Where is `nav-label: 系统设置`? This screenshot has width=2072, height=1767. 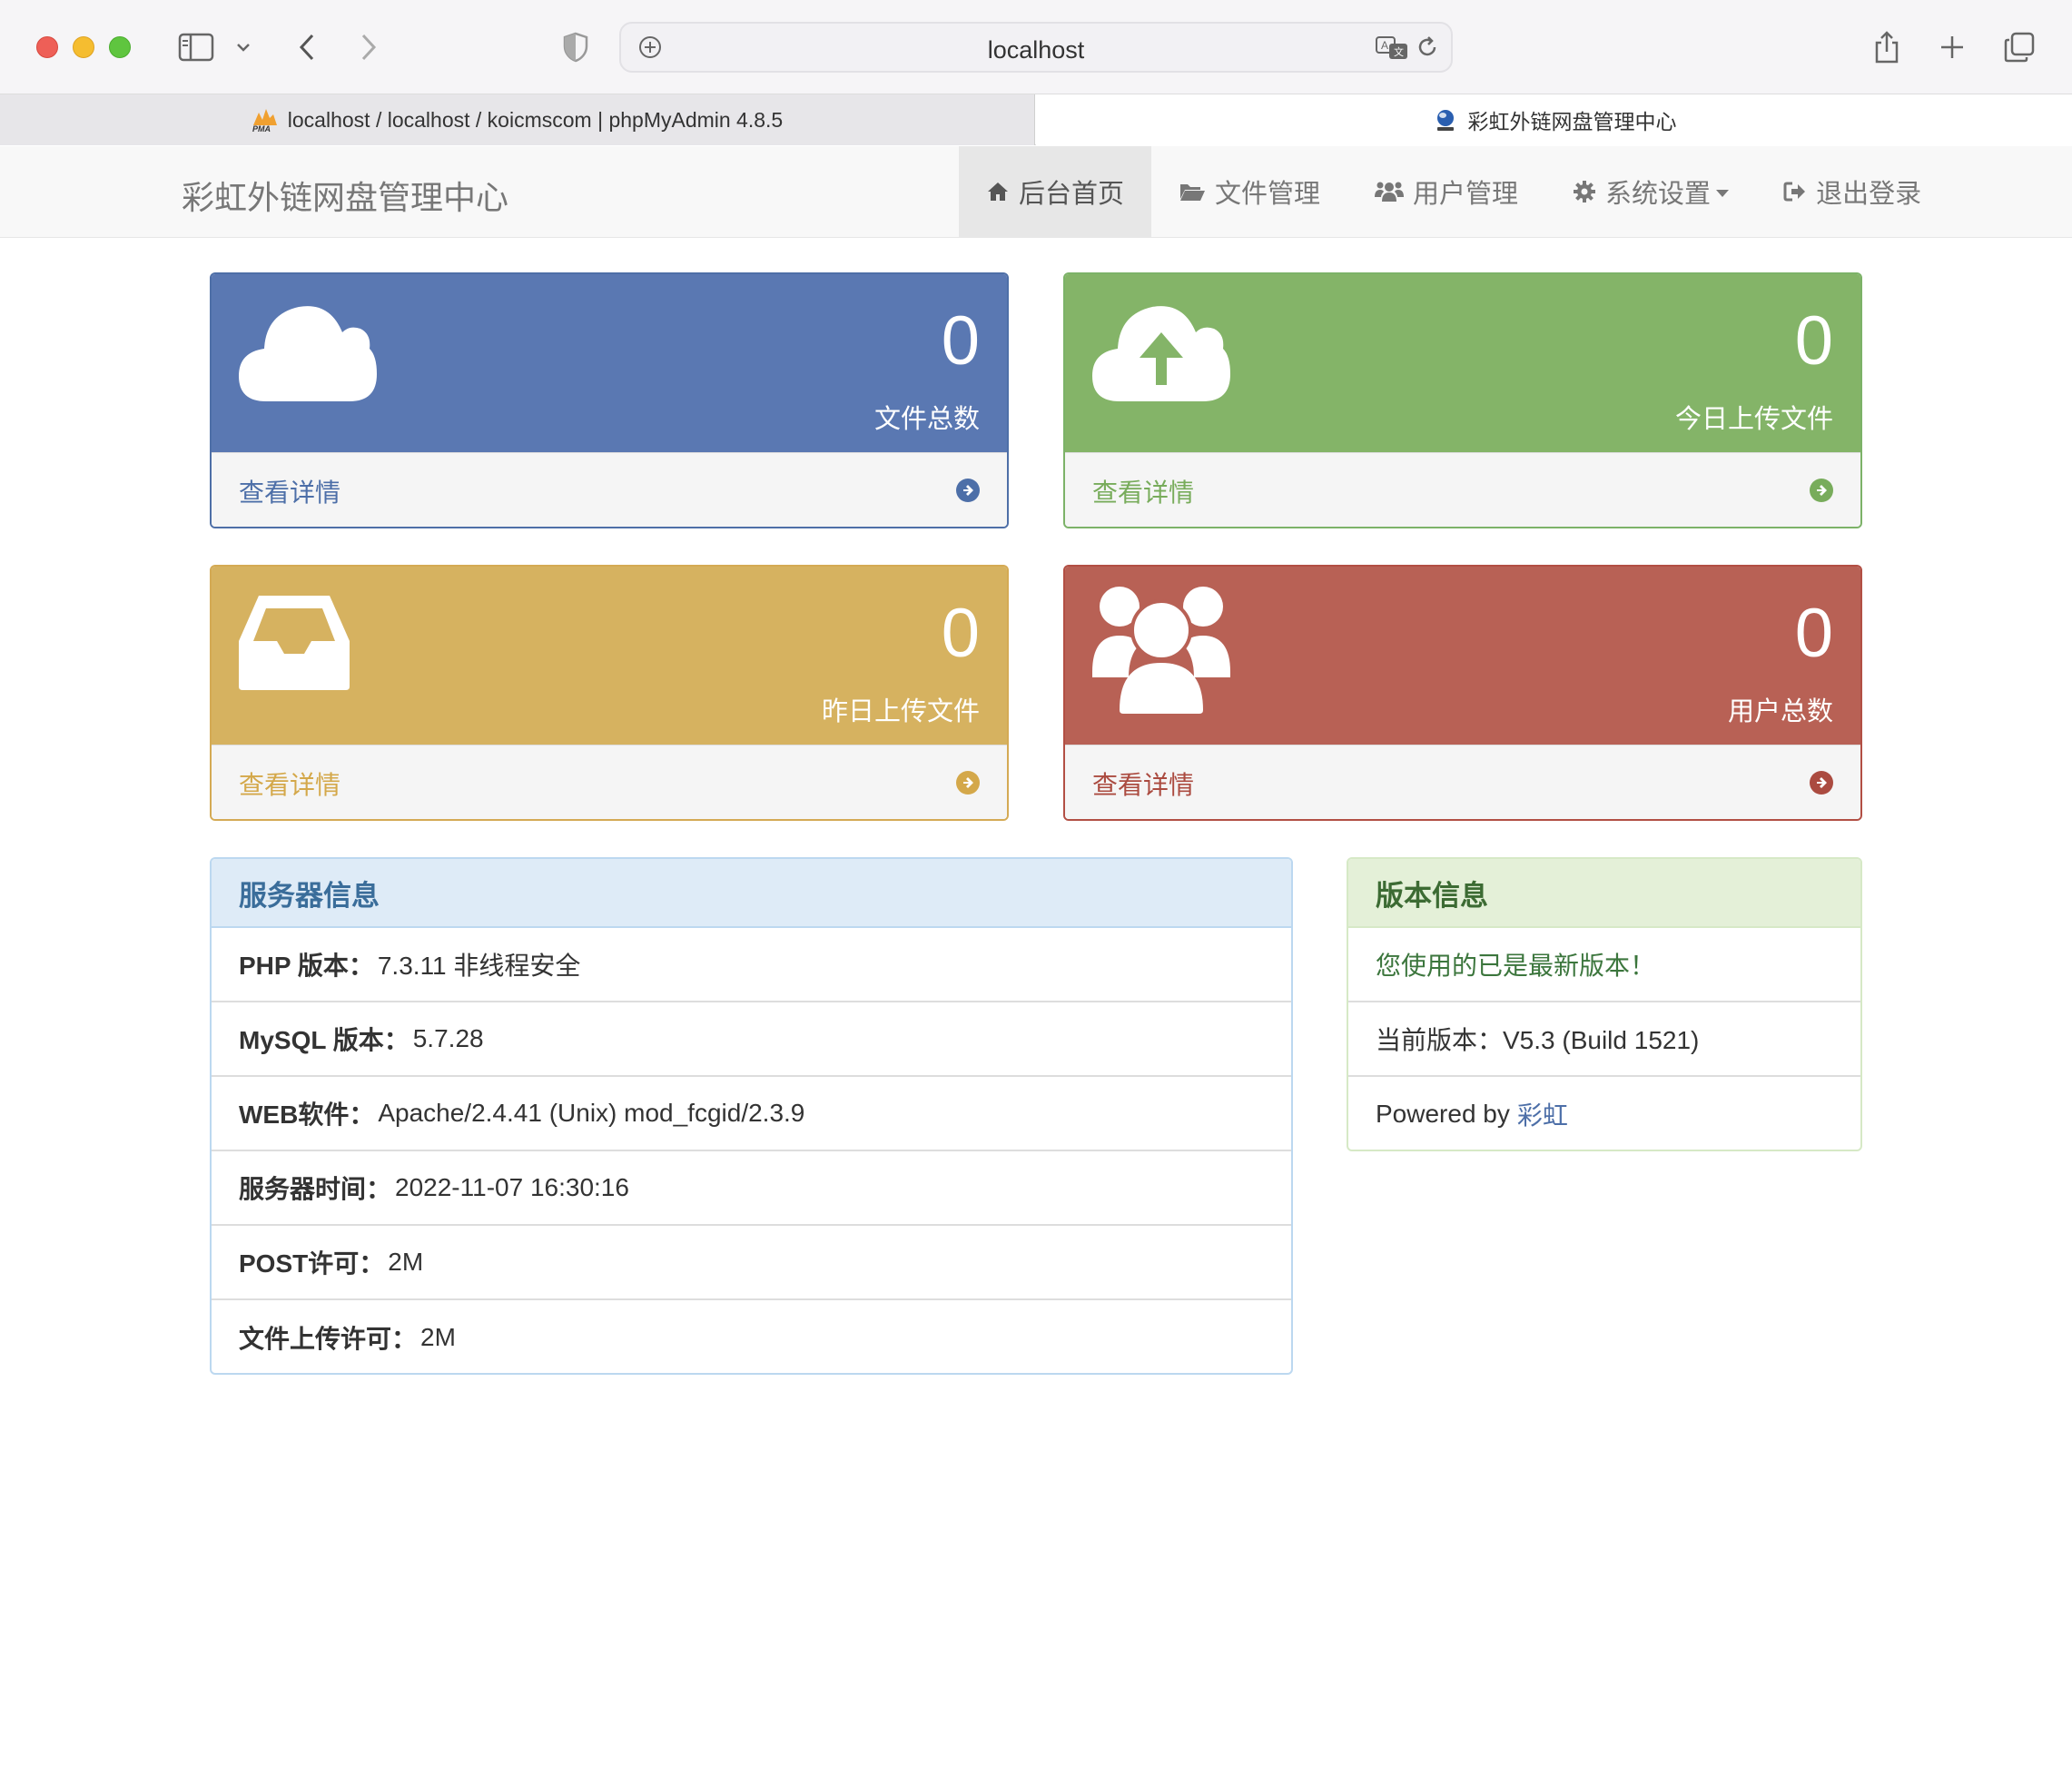 nav-label: 系统设置 is located at coordinates (1658, 193).